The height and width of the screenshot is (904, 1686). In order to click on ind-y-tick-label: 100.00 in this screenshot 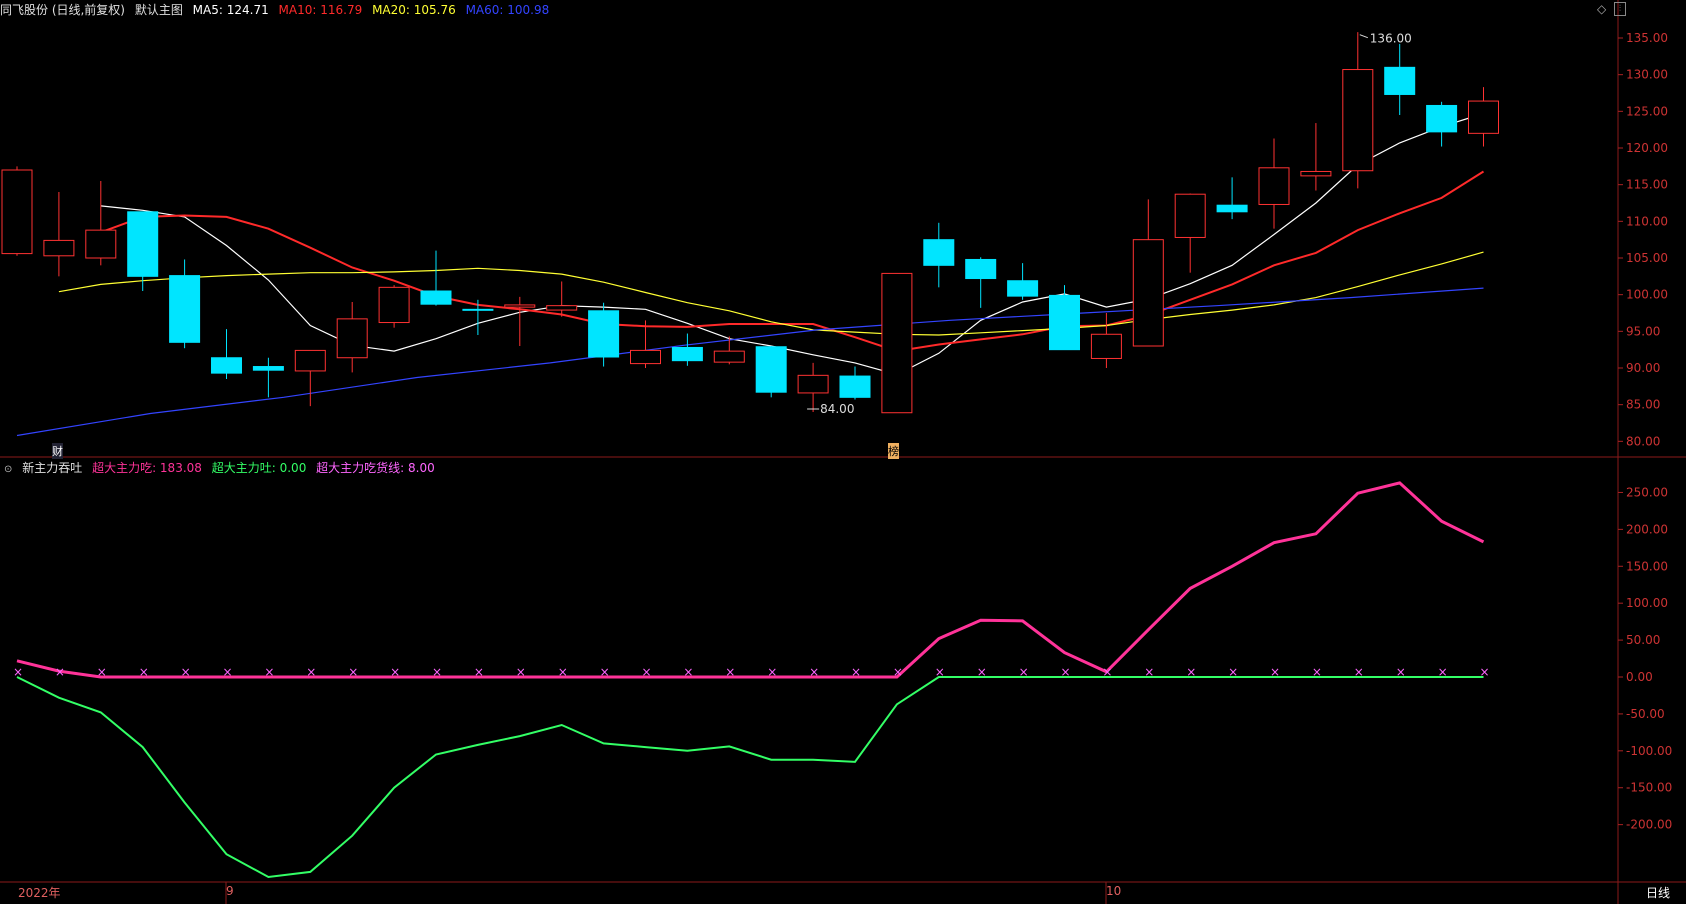, I will do `click(1647, 603)`.